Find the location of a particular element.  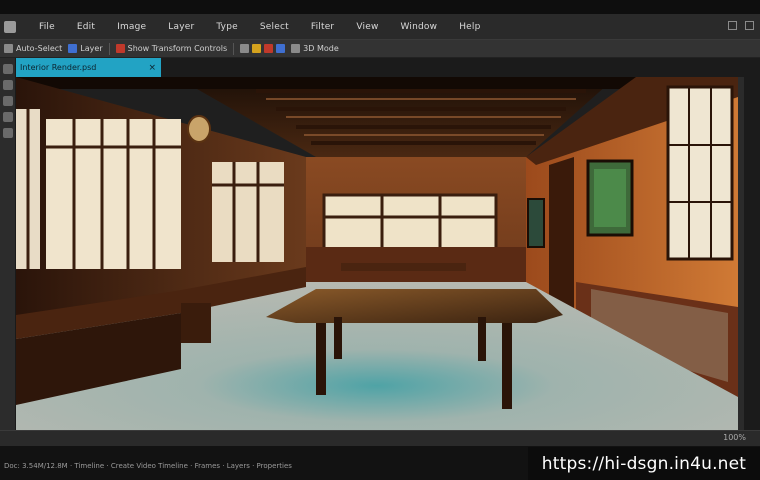

option-label: Layer is located at coordinates (91, 48).